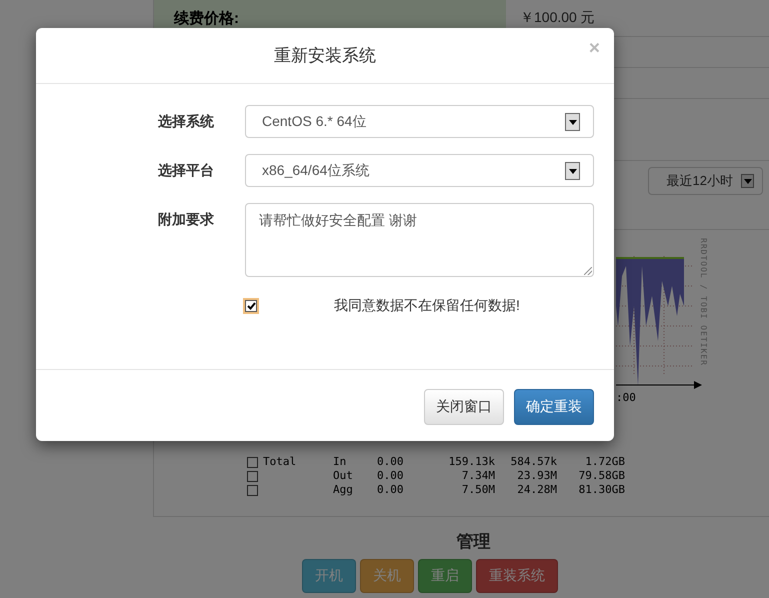 This screenshot has height=598, width=769. What do you see at coordinates (464, 407) in the screenshot?
I see `close-window-button: 关闭窗口` at bounding box center [464, 407].